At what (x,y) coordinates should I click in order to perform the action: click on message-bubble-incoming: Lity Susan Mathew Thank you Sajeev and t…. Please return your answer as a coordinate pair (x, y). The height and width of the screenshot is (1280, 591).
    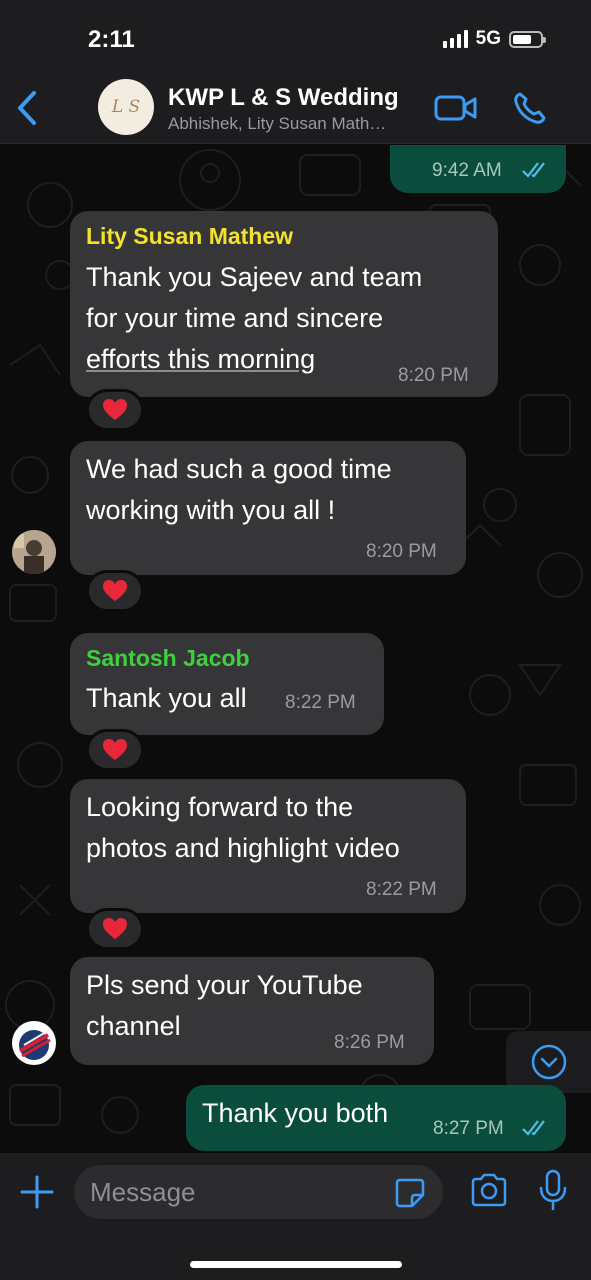
    Looking at the image, I should click on (284, 304).